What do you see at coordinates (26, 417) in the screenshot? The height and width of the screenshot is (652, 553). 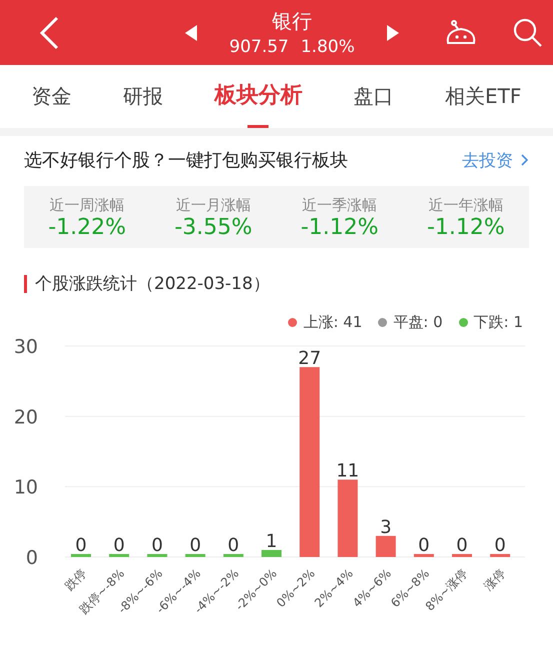 I see `y-tick-label: 20` at bounding box center [26, 417].